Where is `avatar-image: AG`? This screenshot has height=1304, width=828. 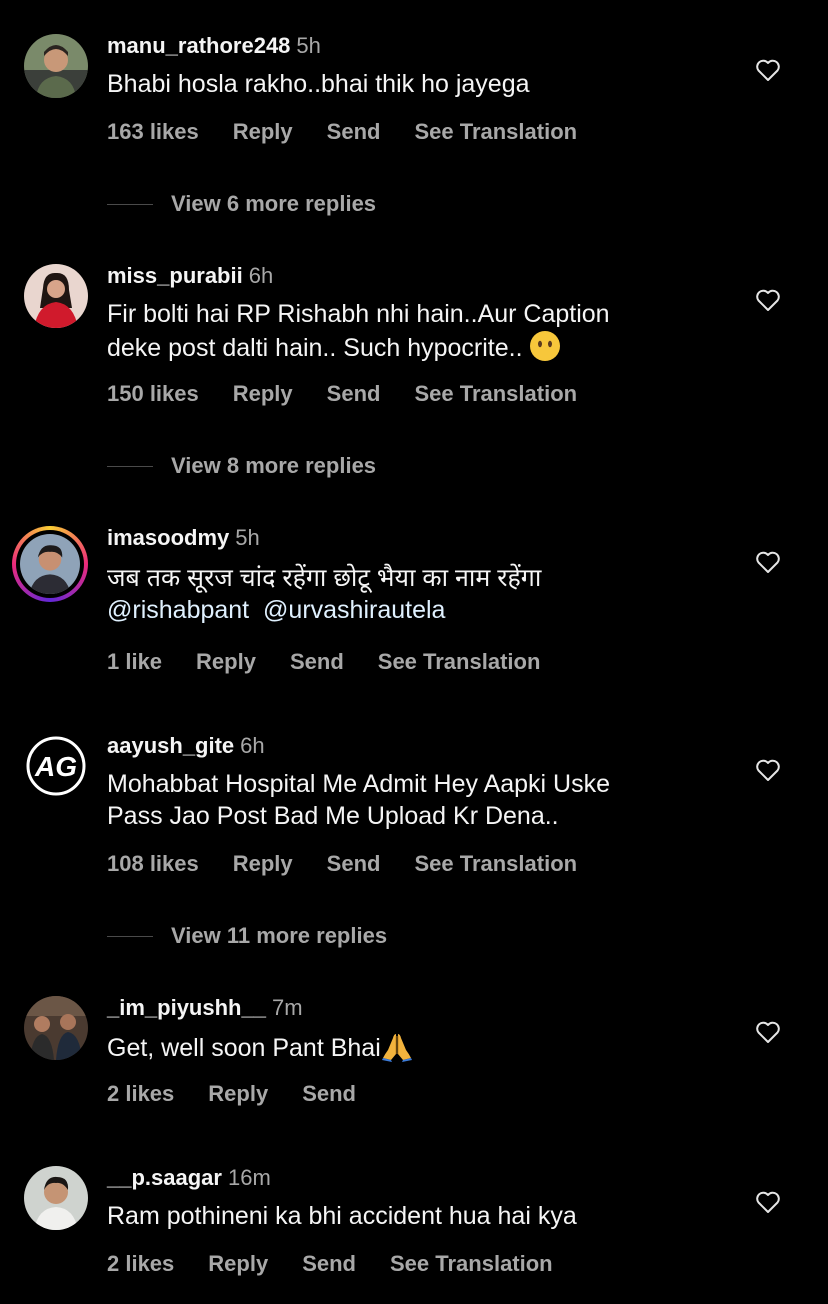 avatar-image: AG is located at coordinates (56, 766).